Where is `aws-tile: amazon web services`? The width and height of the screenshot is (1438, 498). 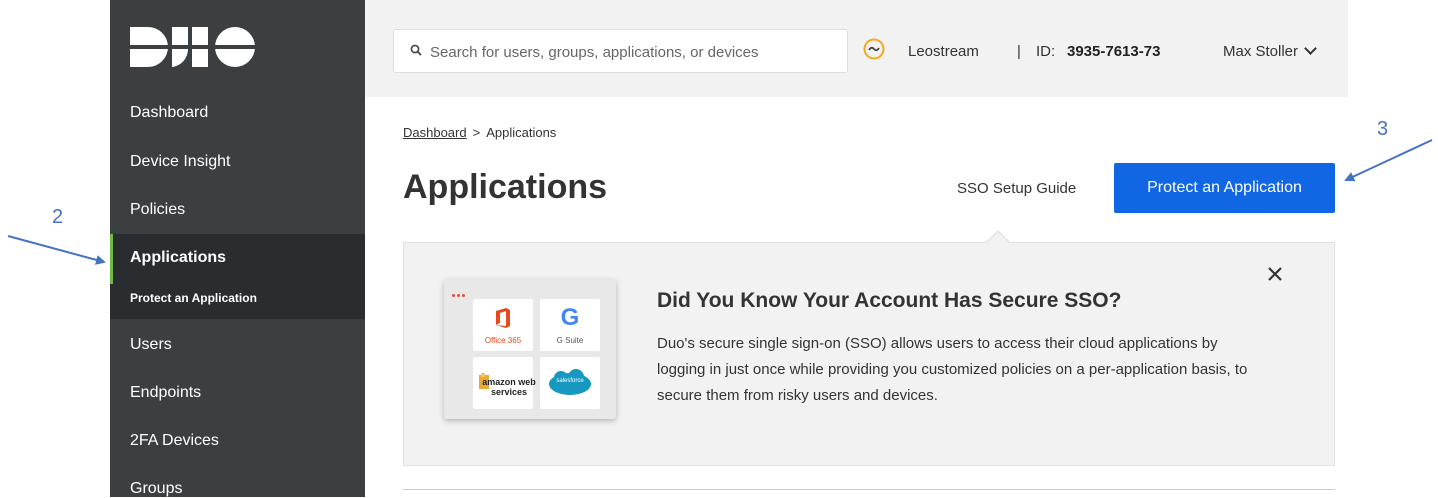
aws-tile: amazon web services is located at coordinates (504, 383).